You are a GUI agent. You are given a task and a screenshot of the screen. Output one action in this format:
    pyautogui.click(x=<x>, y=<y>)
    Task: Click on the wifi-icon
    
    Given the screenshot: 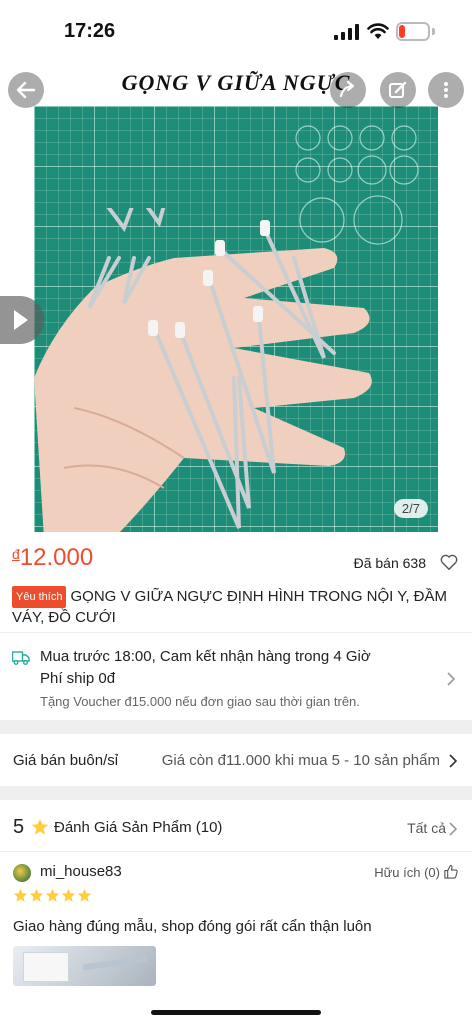 What is the action you would take?
    pyautogui.click(x=378, y=31)
    